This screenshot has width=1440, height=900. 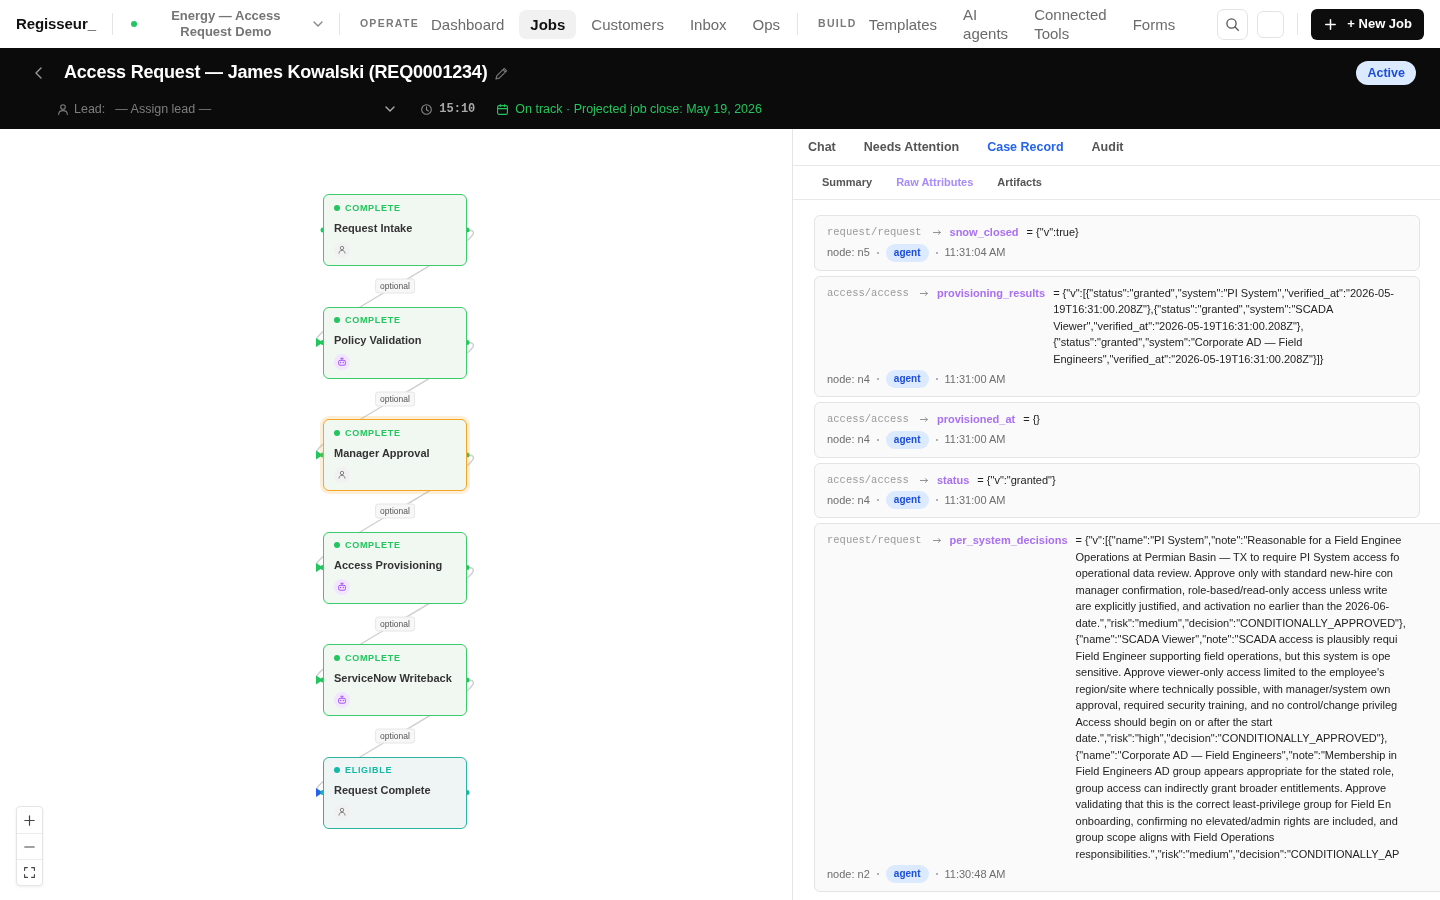 I want to click on status-badge: Active, so click(x=1386, y=73).